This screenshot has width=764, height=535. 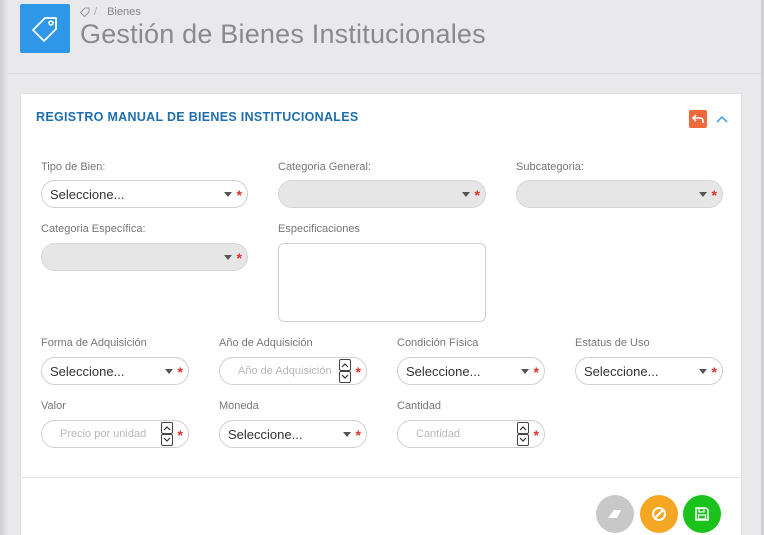 I want to click on page-title: Gestión de Bienes Institucionales, so click(x=283, y=34).